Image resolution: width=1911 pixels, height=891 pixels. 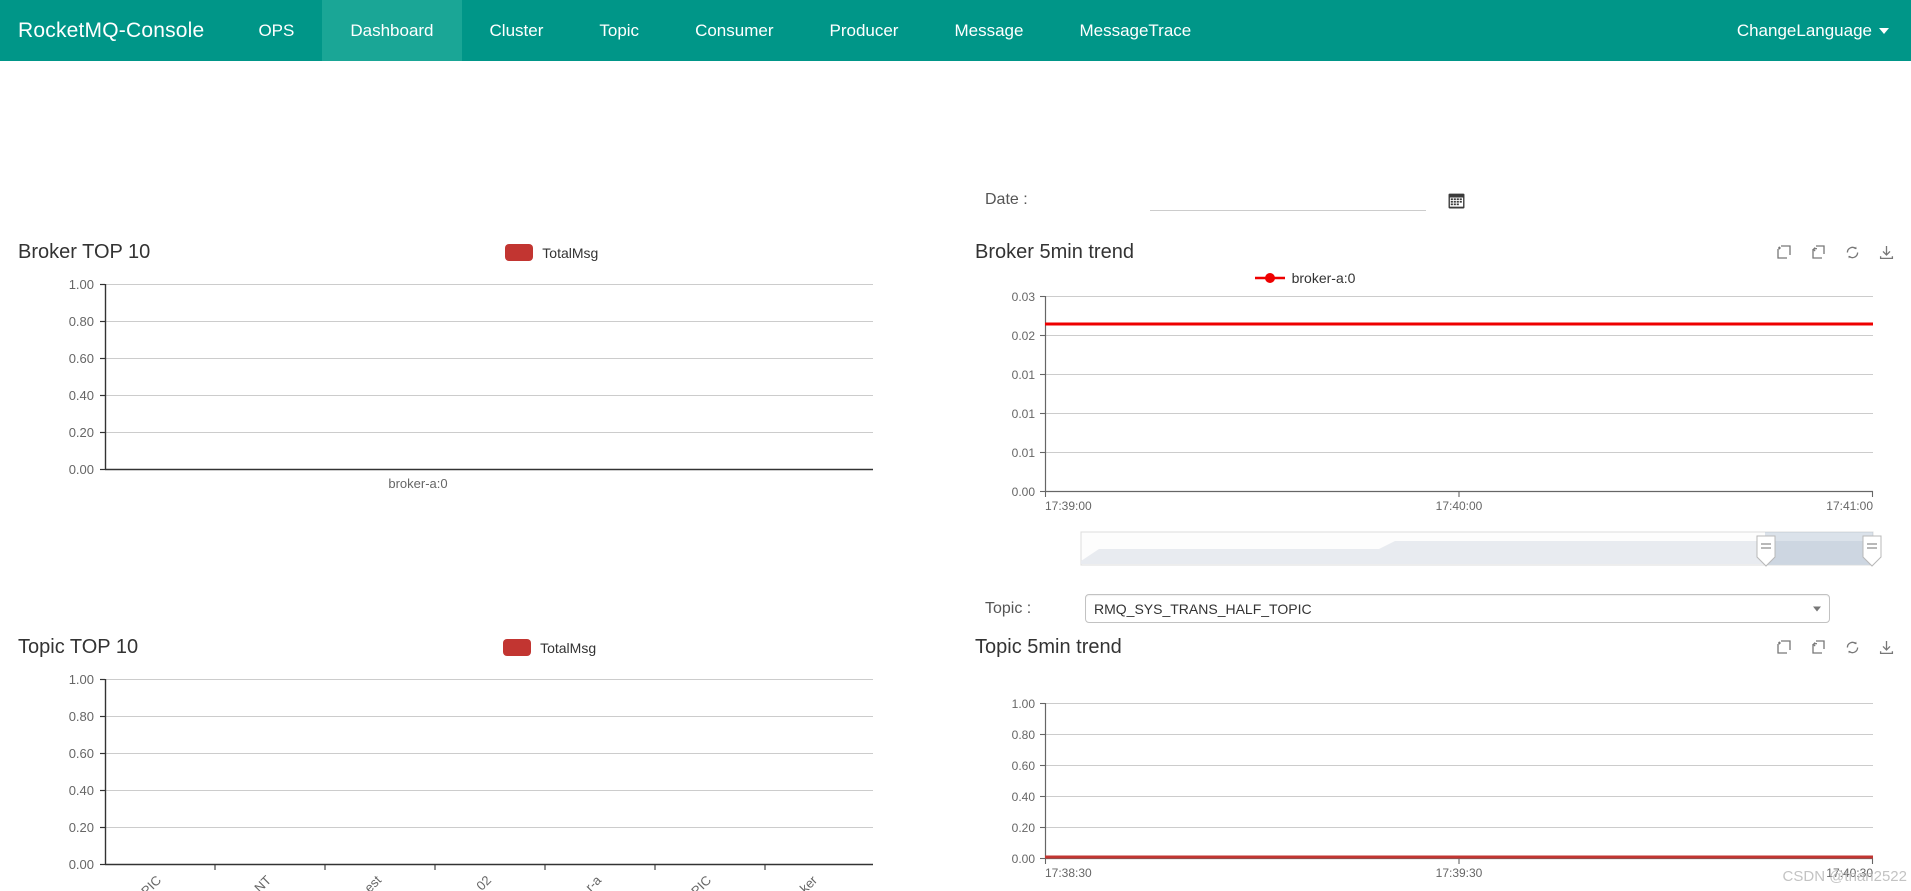 I want to click on calendar-icon, so click(x=1456, y=200).